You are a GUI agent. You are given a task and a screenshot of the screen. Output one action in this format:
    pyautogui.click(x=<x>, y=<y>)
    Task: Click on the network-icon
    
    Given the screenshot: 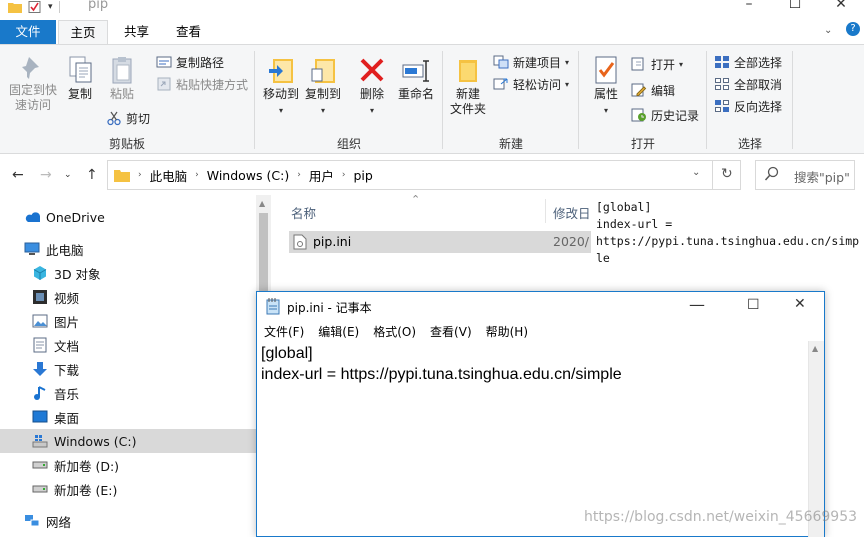 What is the action you would take?
    pyautogui.click(x=32, y=521)
    